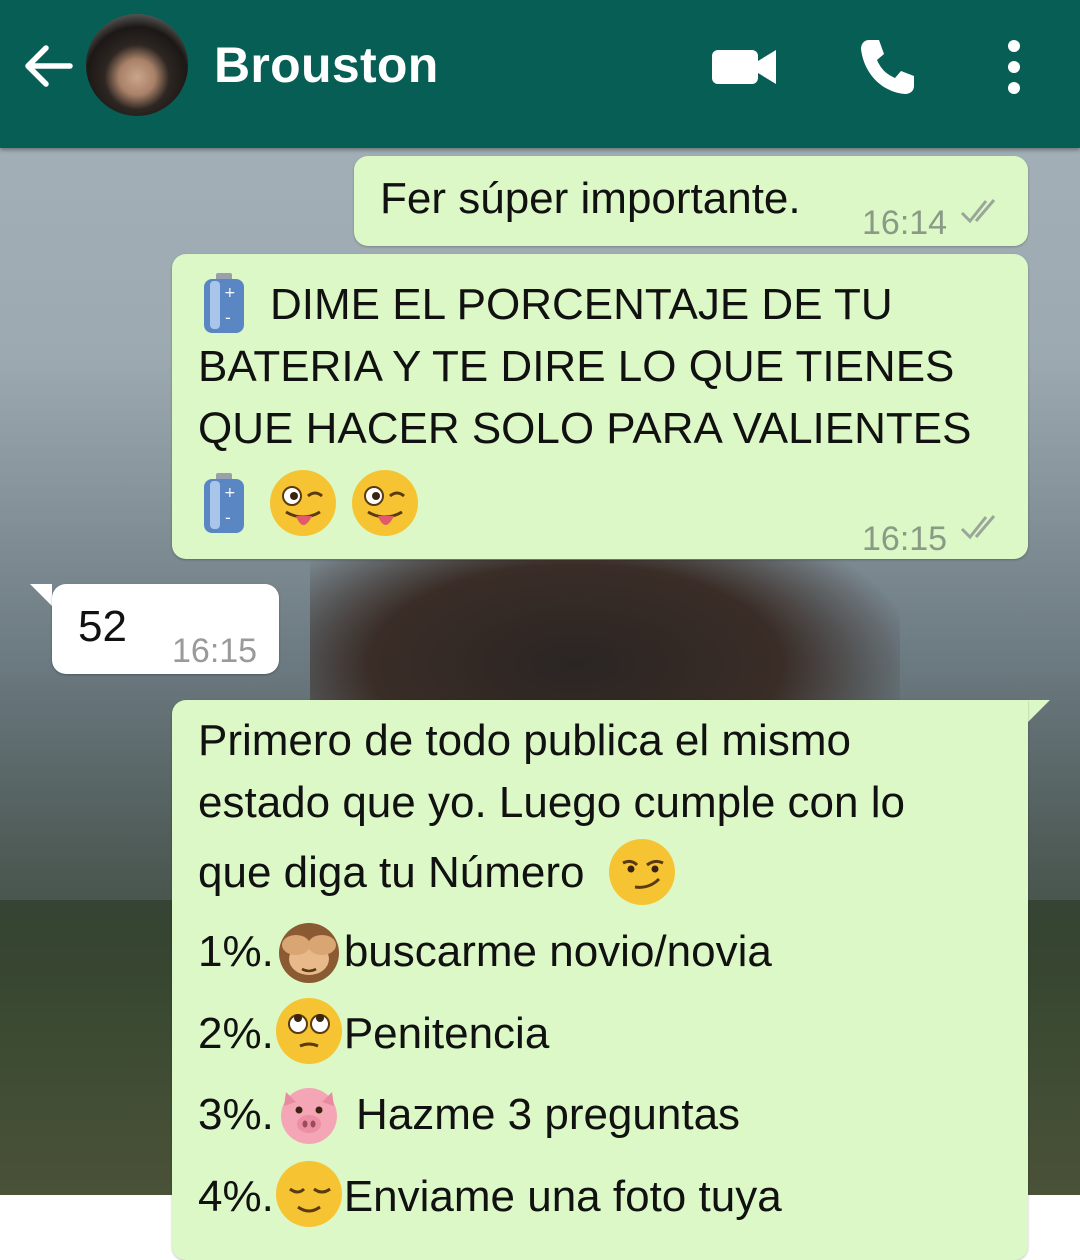 This screenshot has height=1260, width=1080. I want to click on chat-header: Brouston, so click(540, 74).